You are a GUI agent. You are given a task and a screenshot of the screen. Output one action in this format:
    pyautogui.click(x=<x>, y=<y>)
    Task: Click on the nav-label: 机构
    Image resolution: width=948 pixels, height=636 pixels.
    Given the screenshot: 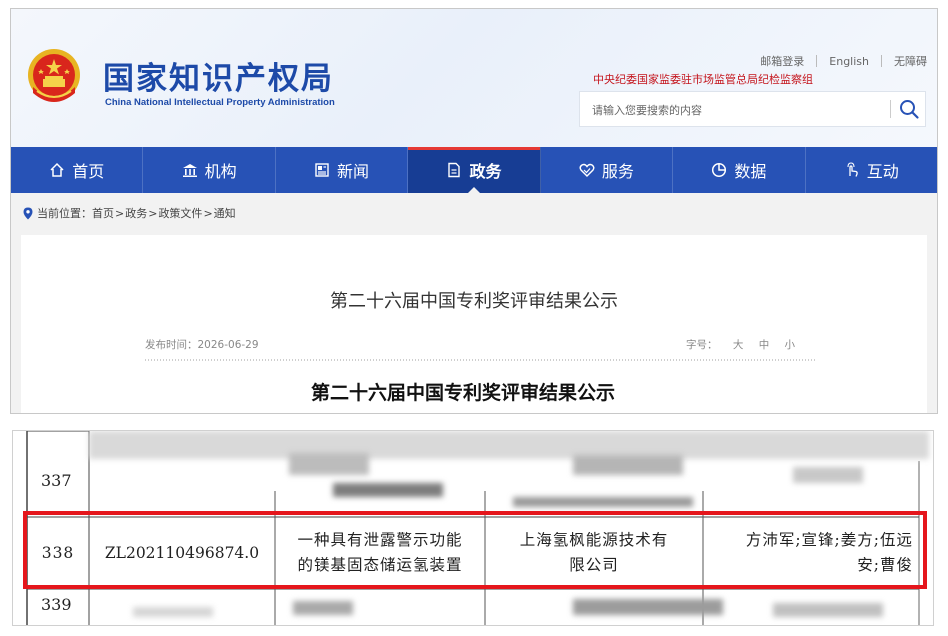 What is the action you would take?
    pyautogui.click(x=220, y=171)
    